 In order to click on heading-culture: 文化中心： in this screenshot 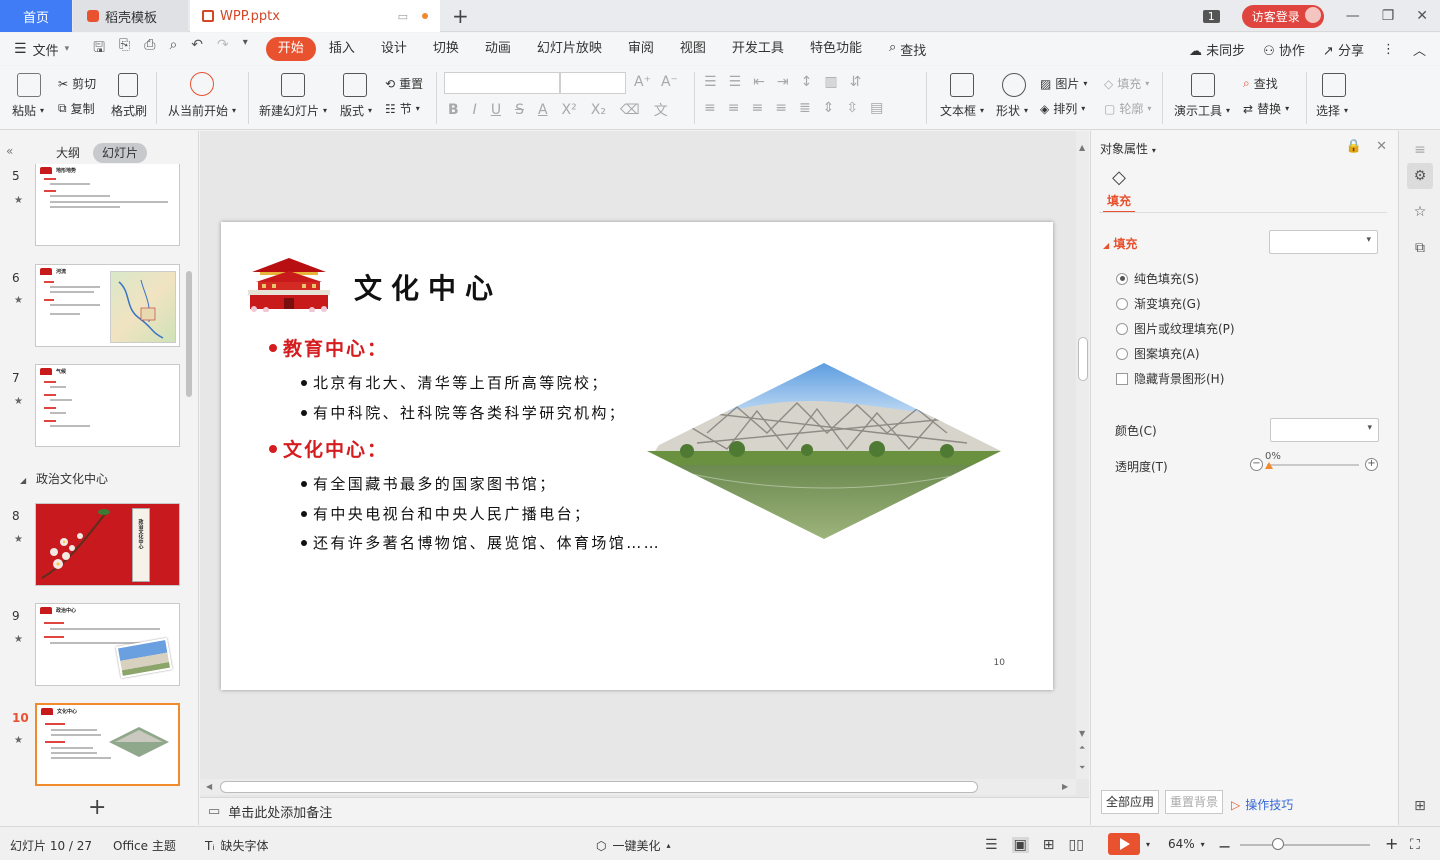, I will do `click(328, 448)`.